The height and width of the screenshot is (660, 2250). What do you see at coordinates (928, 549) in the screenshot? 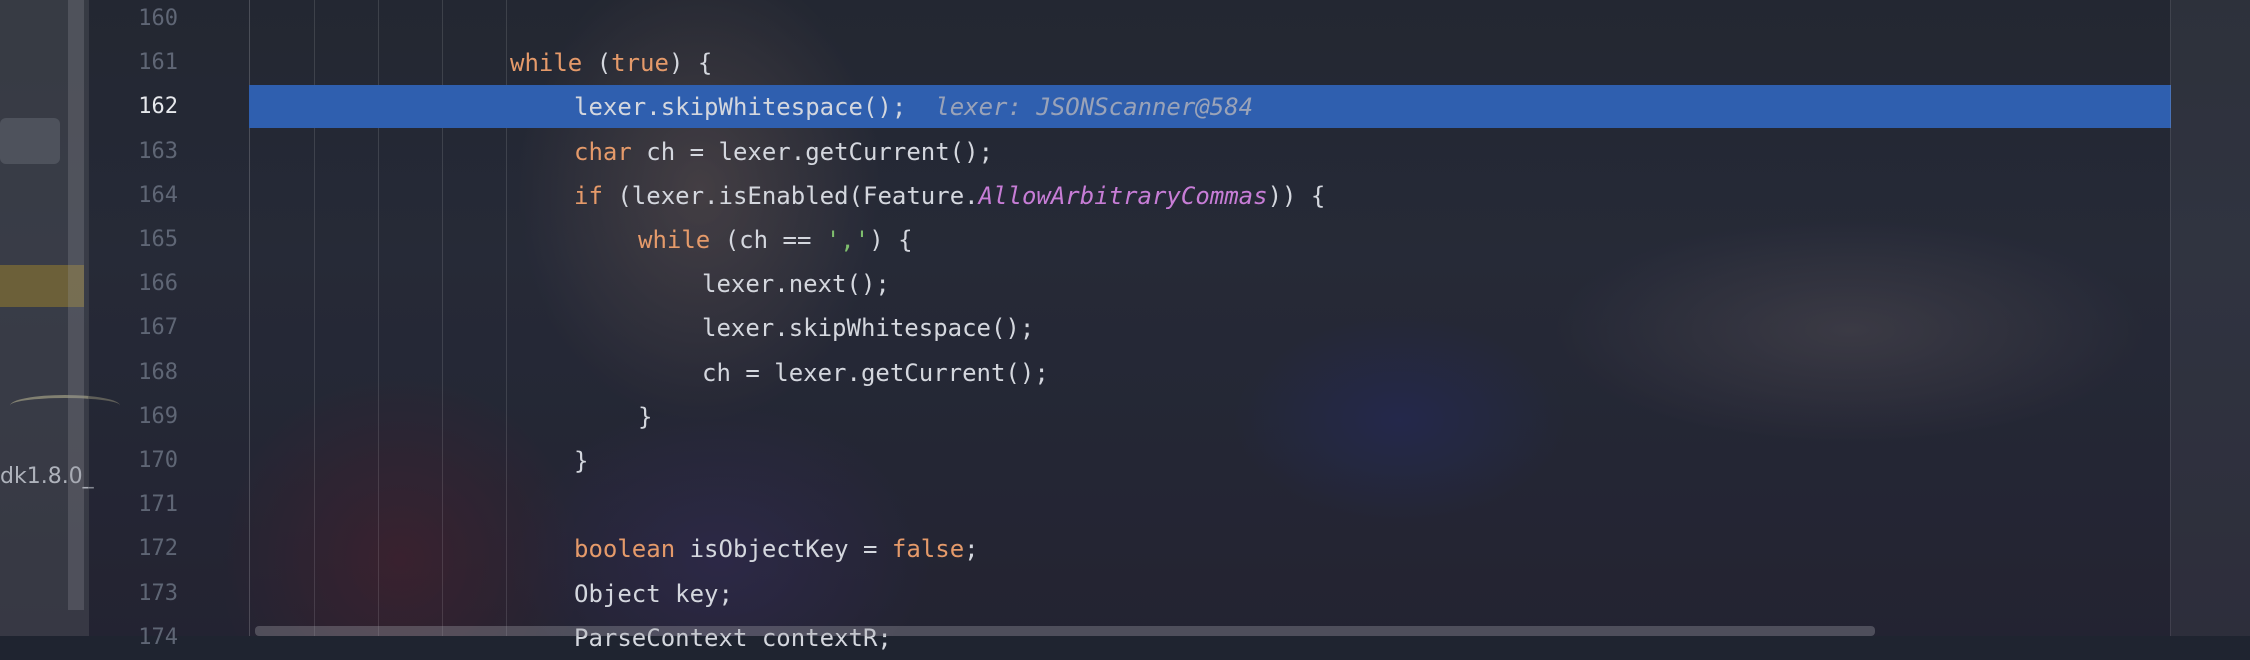
I see `keyword-token: false` at bounding box center [928, 549].